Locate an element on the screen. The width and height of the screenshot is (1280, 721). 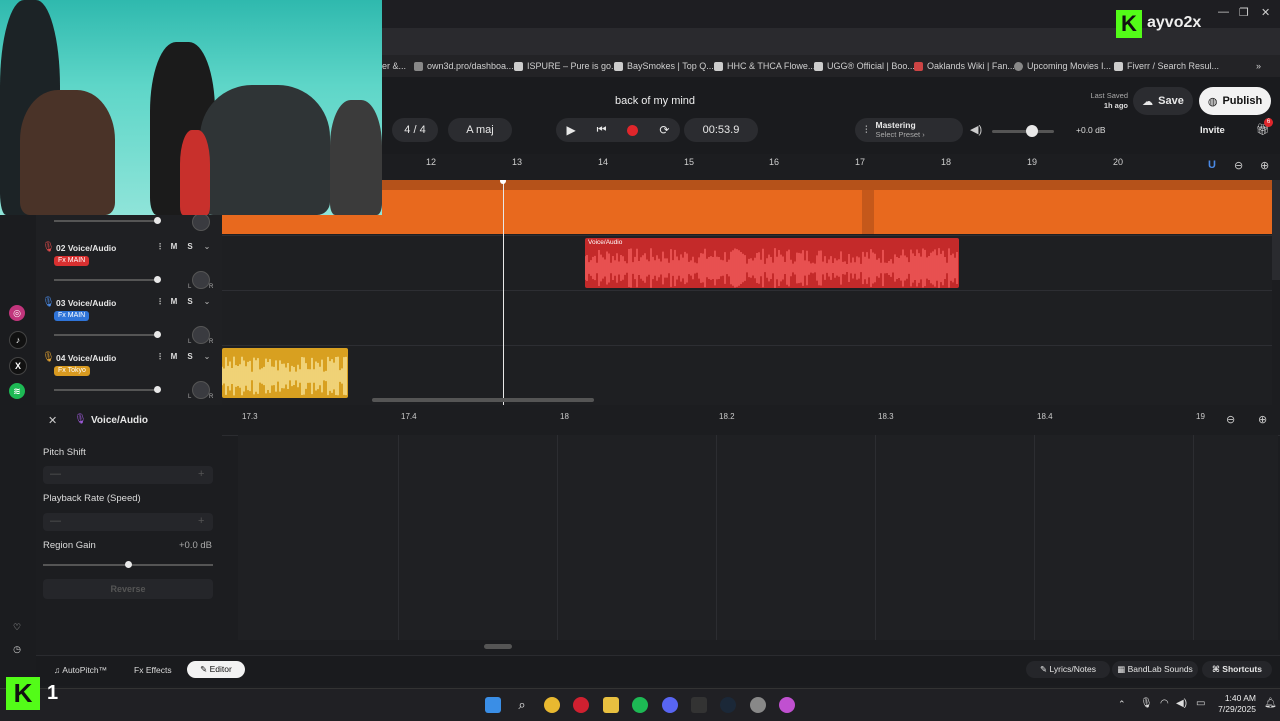
maximize-icon: ❐ is located at coordinates (1244, 12).